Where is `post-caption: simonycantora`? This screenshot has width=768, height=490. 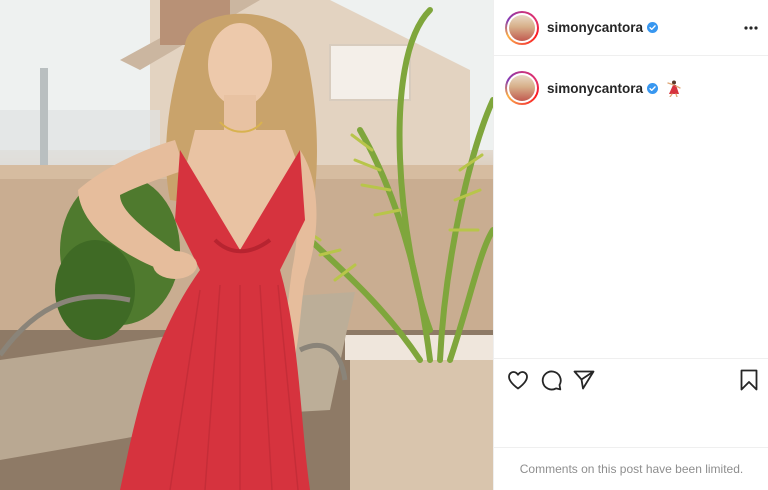 post-caption: simonycantora is located at coordinates (593, 88).